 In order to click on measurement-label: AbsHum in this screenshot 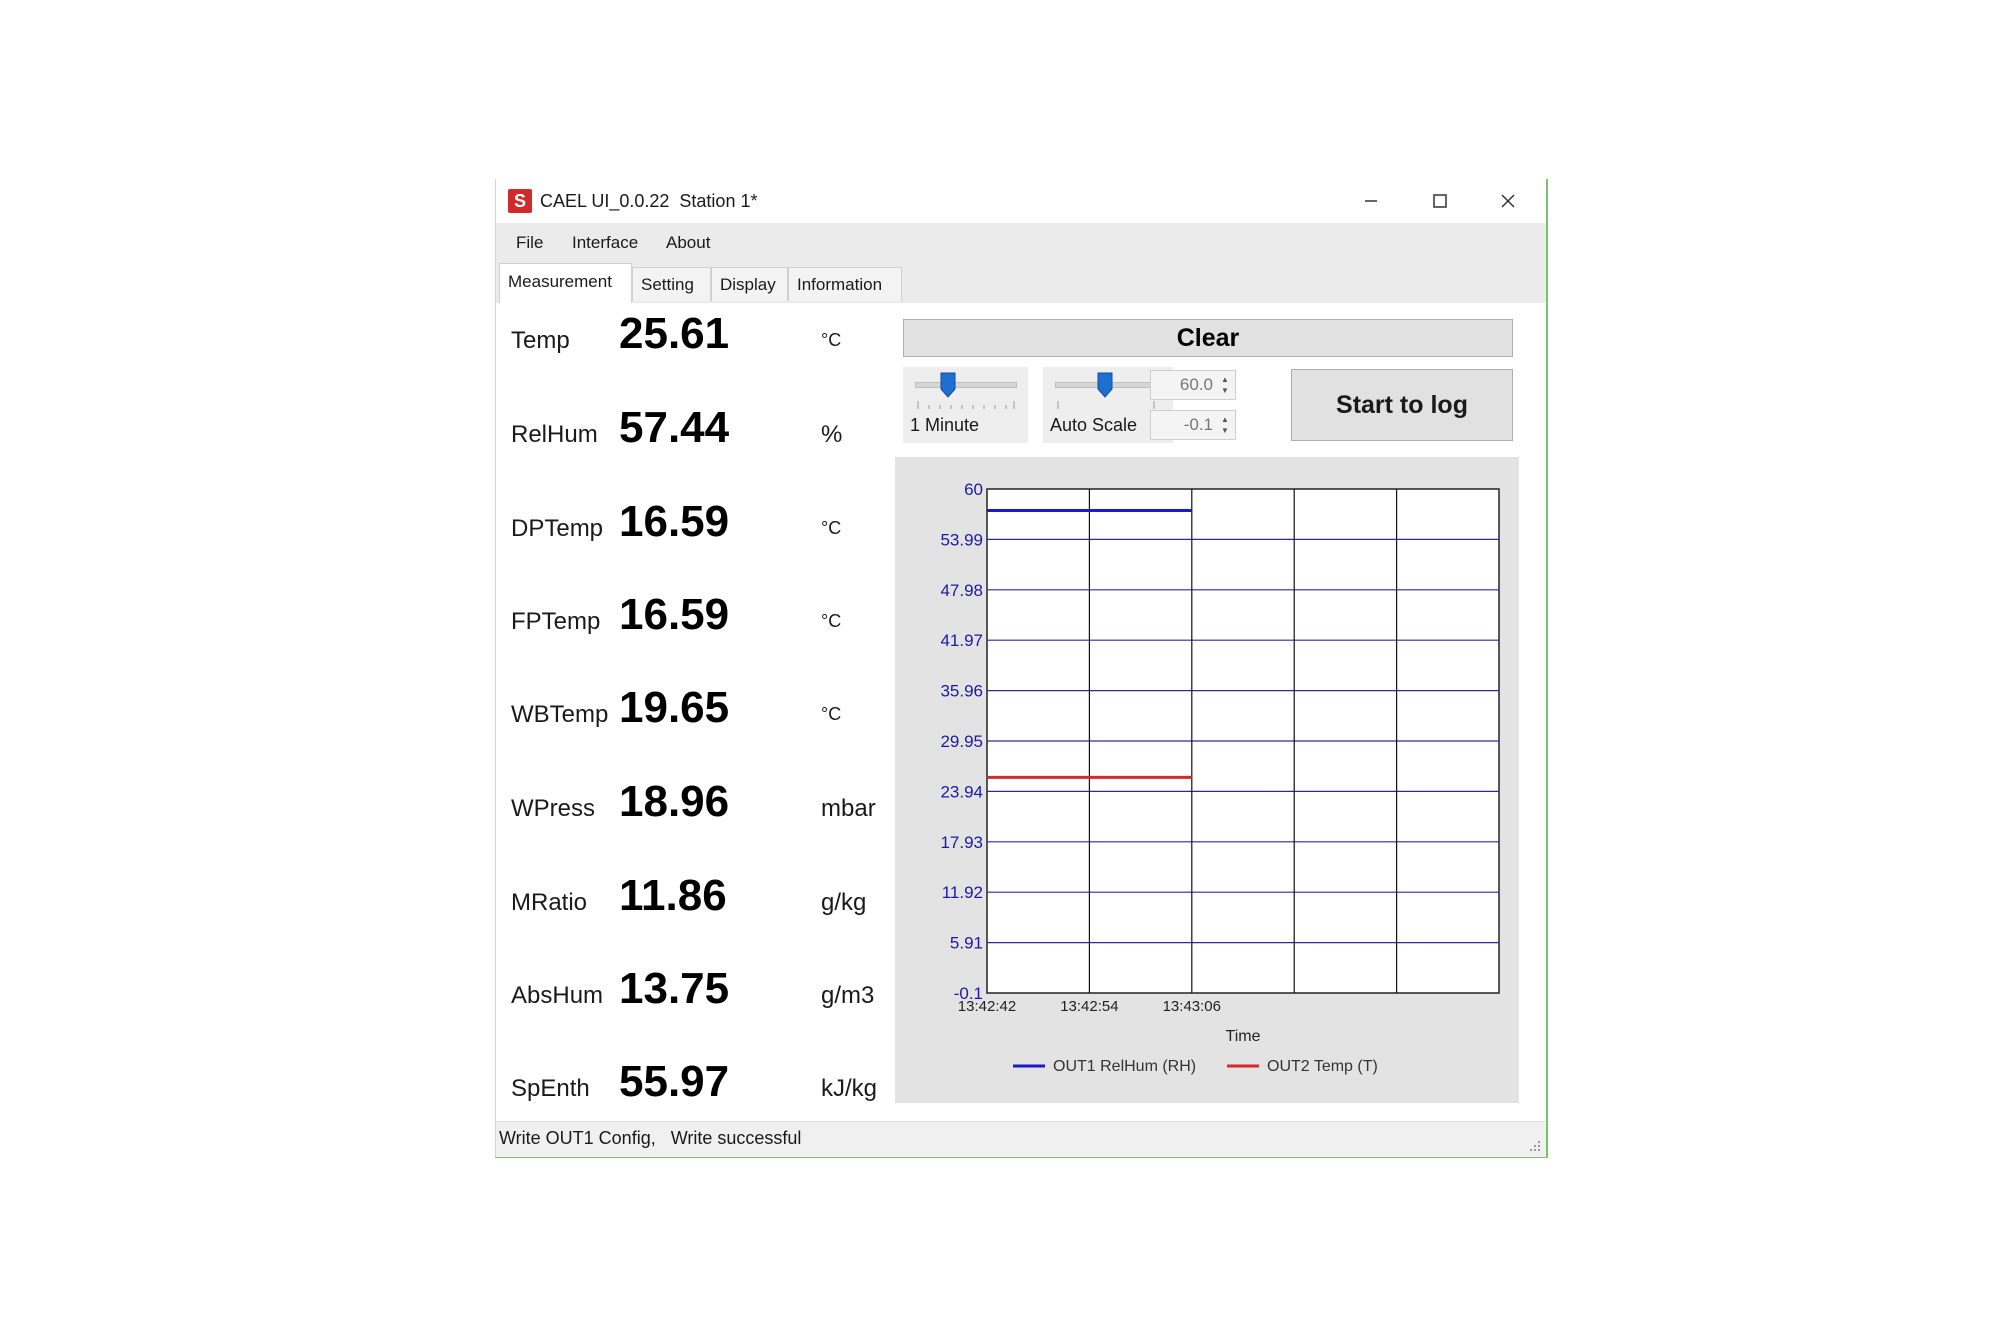, I will do `click(557, 995)`.